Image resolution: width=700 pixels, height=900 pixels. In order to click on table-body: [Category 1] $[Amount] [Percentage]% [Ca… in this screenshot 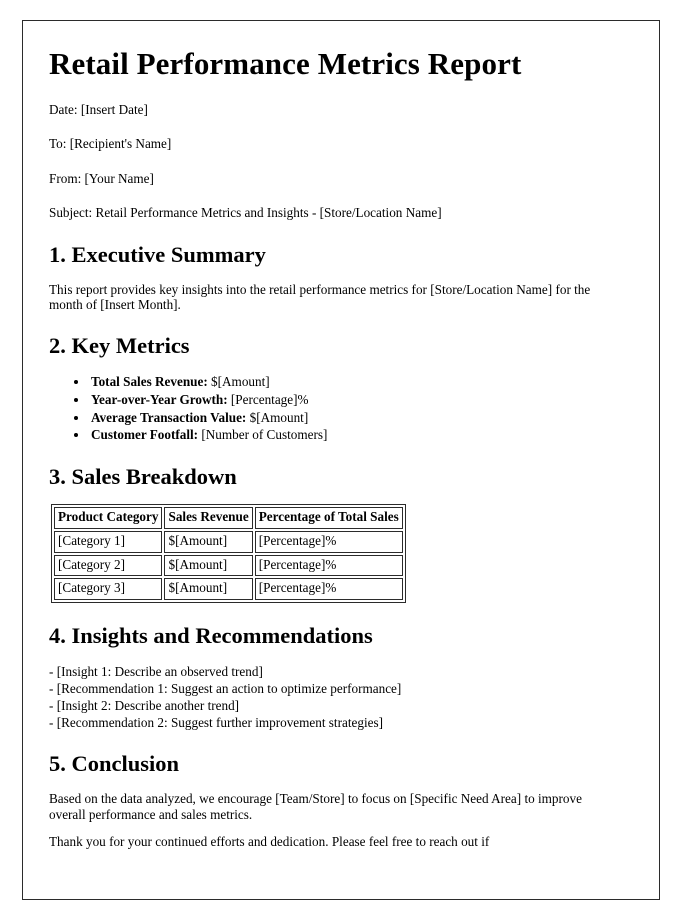, I will do `click(228, 565)`.